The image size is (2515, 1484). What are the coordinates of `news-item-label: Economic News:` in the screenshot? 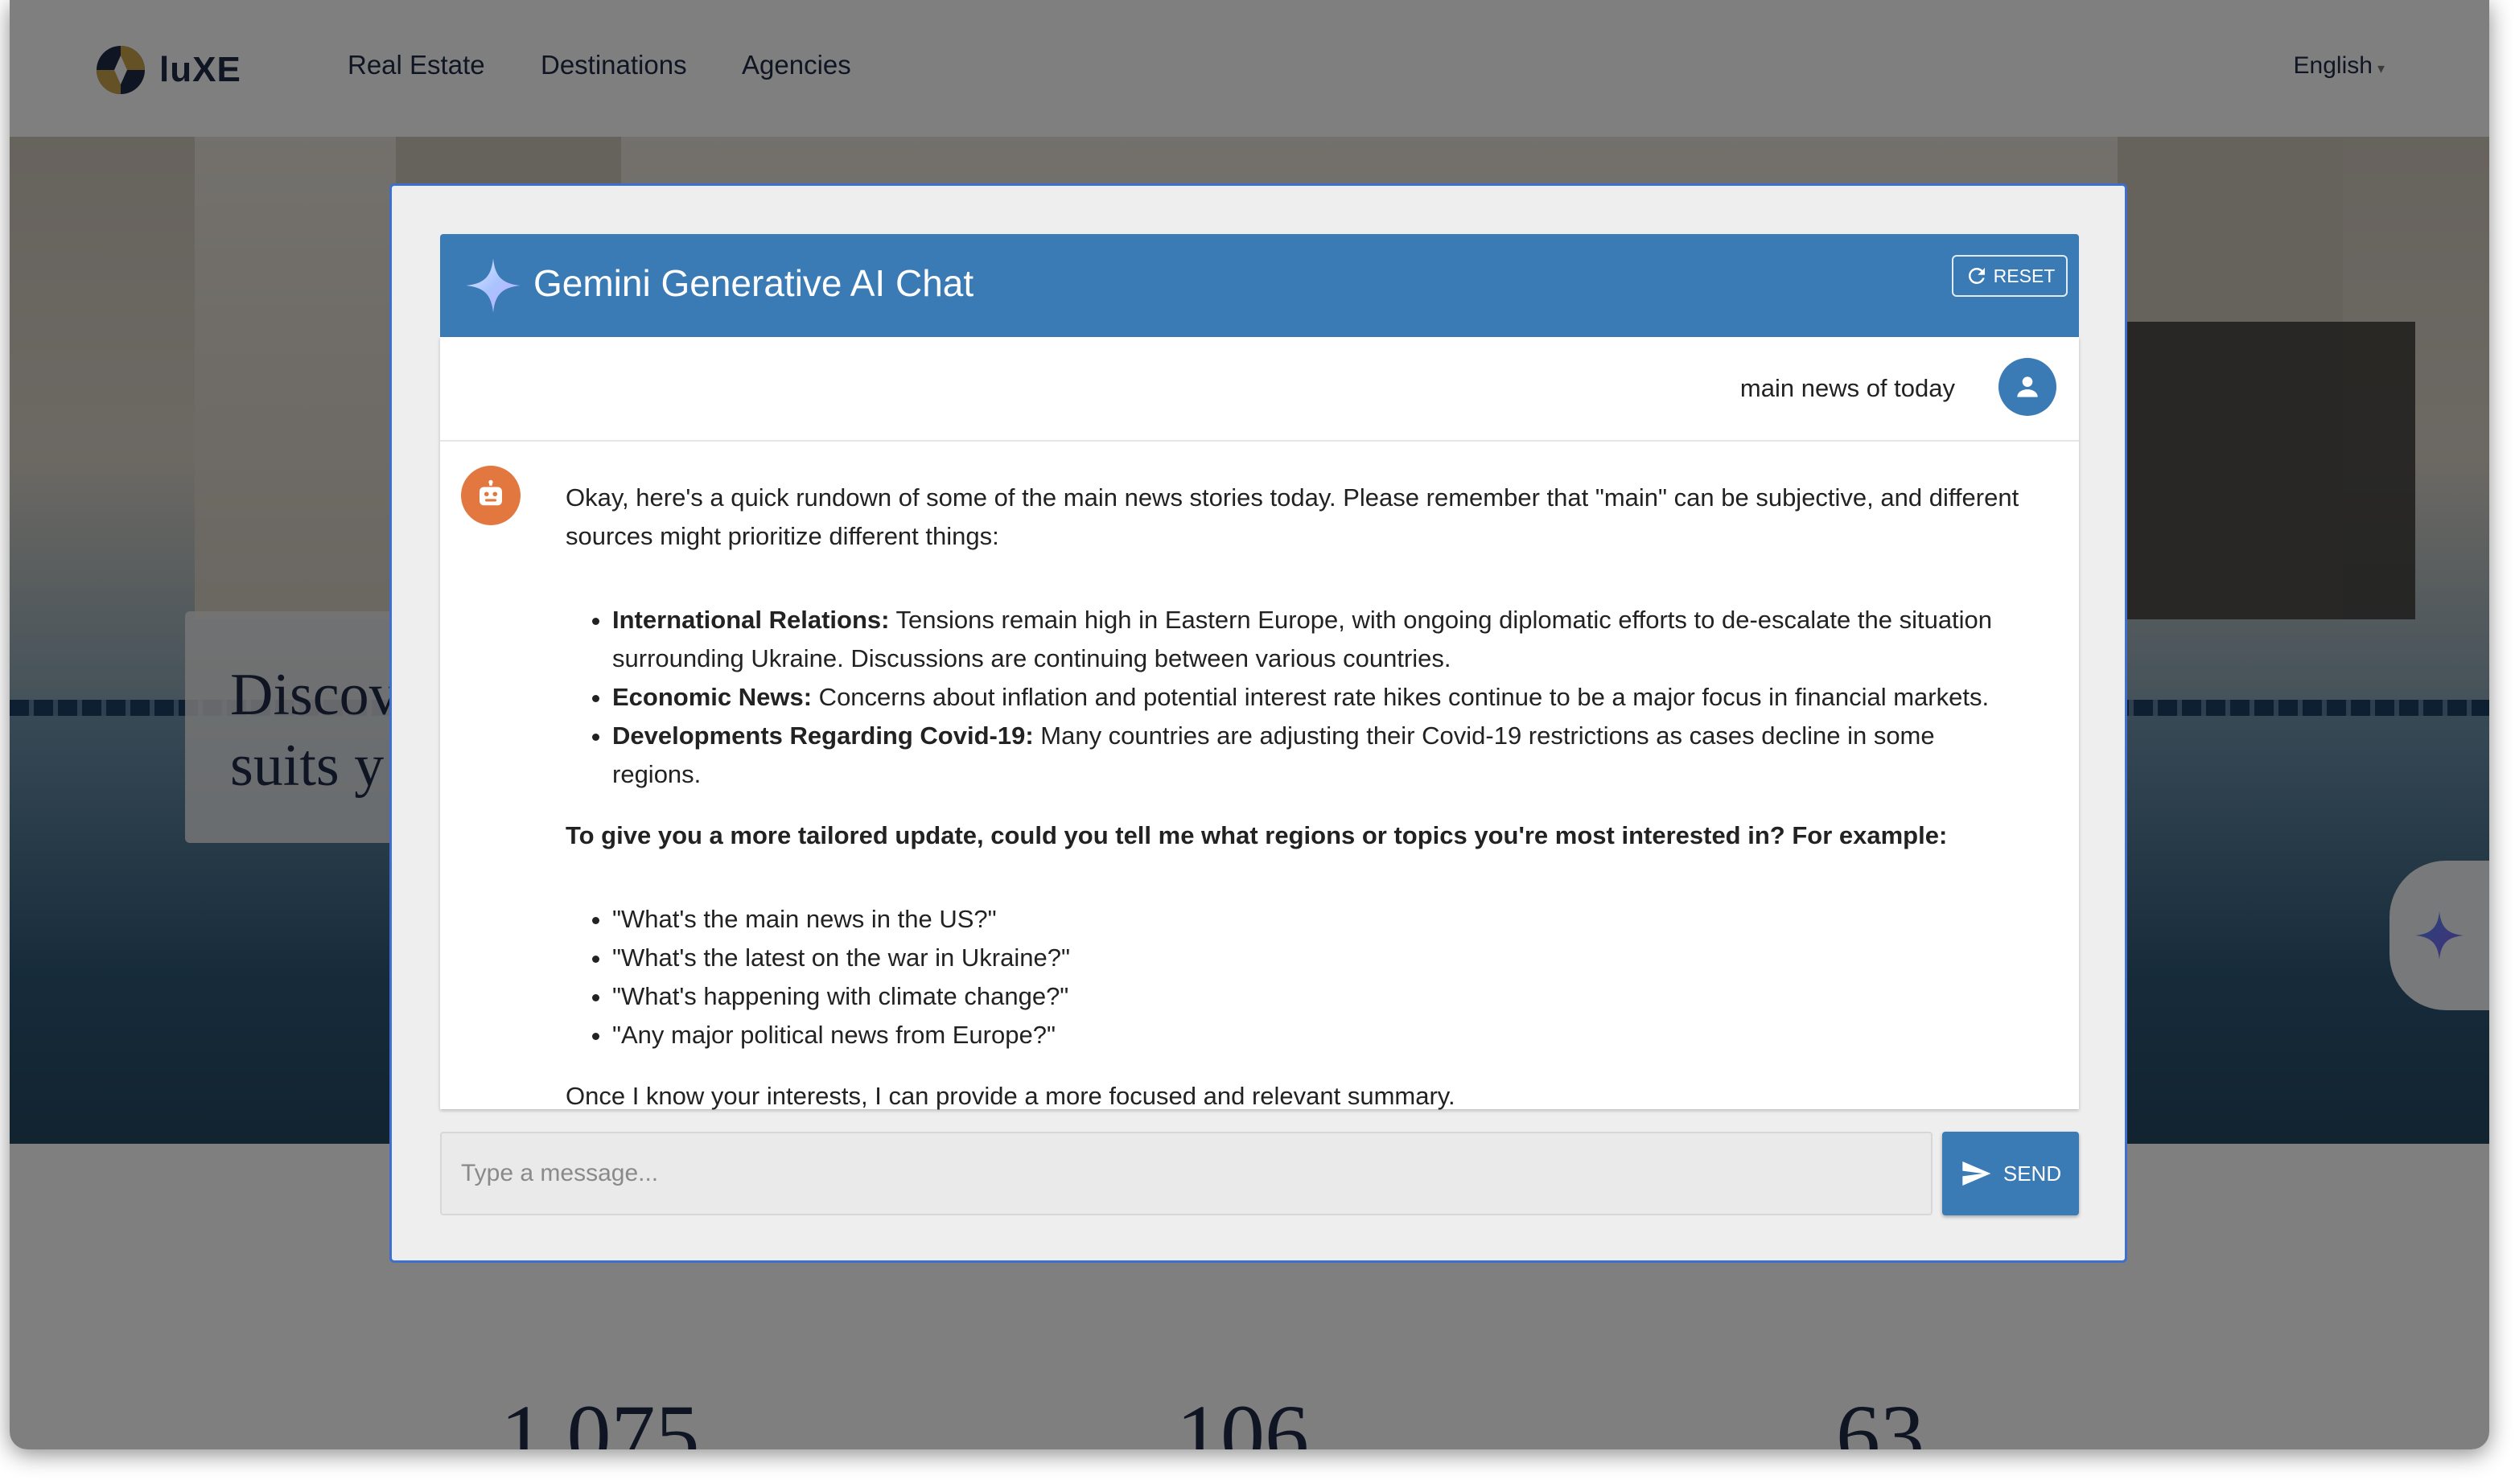 It's located at (713, 697).